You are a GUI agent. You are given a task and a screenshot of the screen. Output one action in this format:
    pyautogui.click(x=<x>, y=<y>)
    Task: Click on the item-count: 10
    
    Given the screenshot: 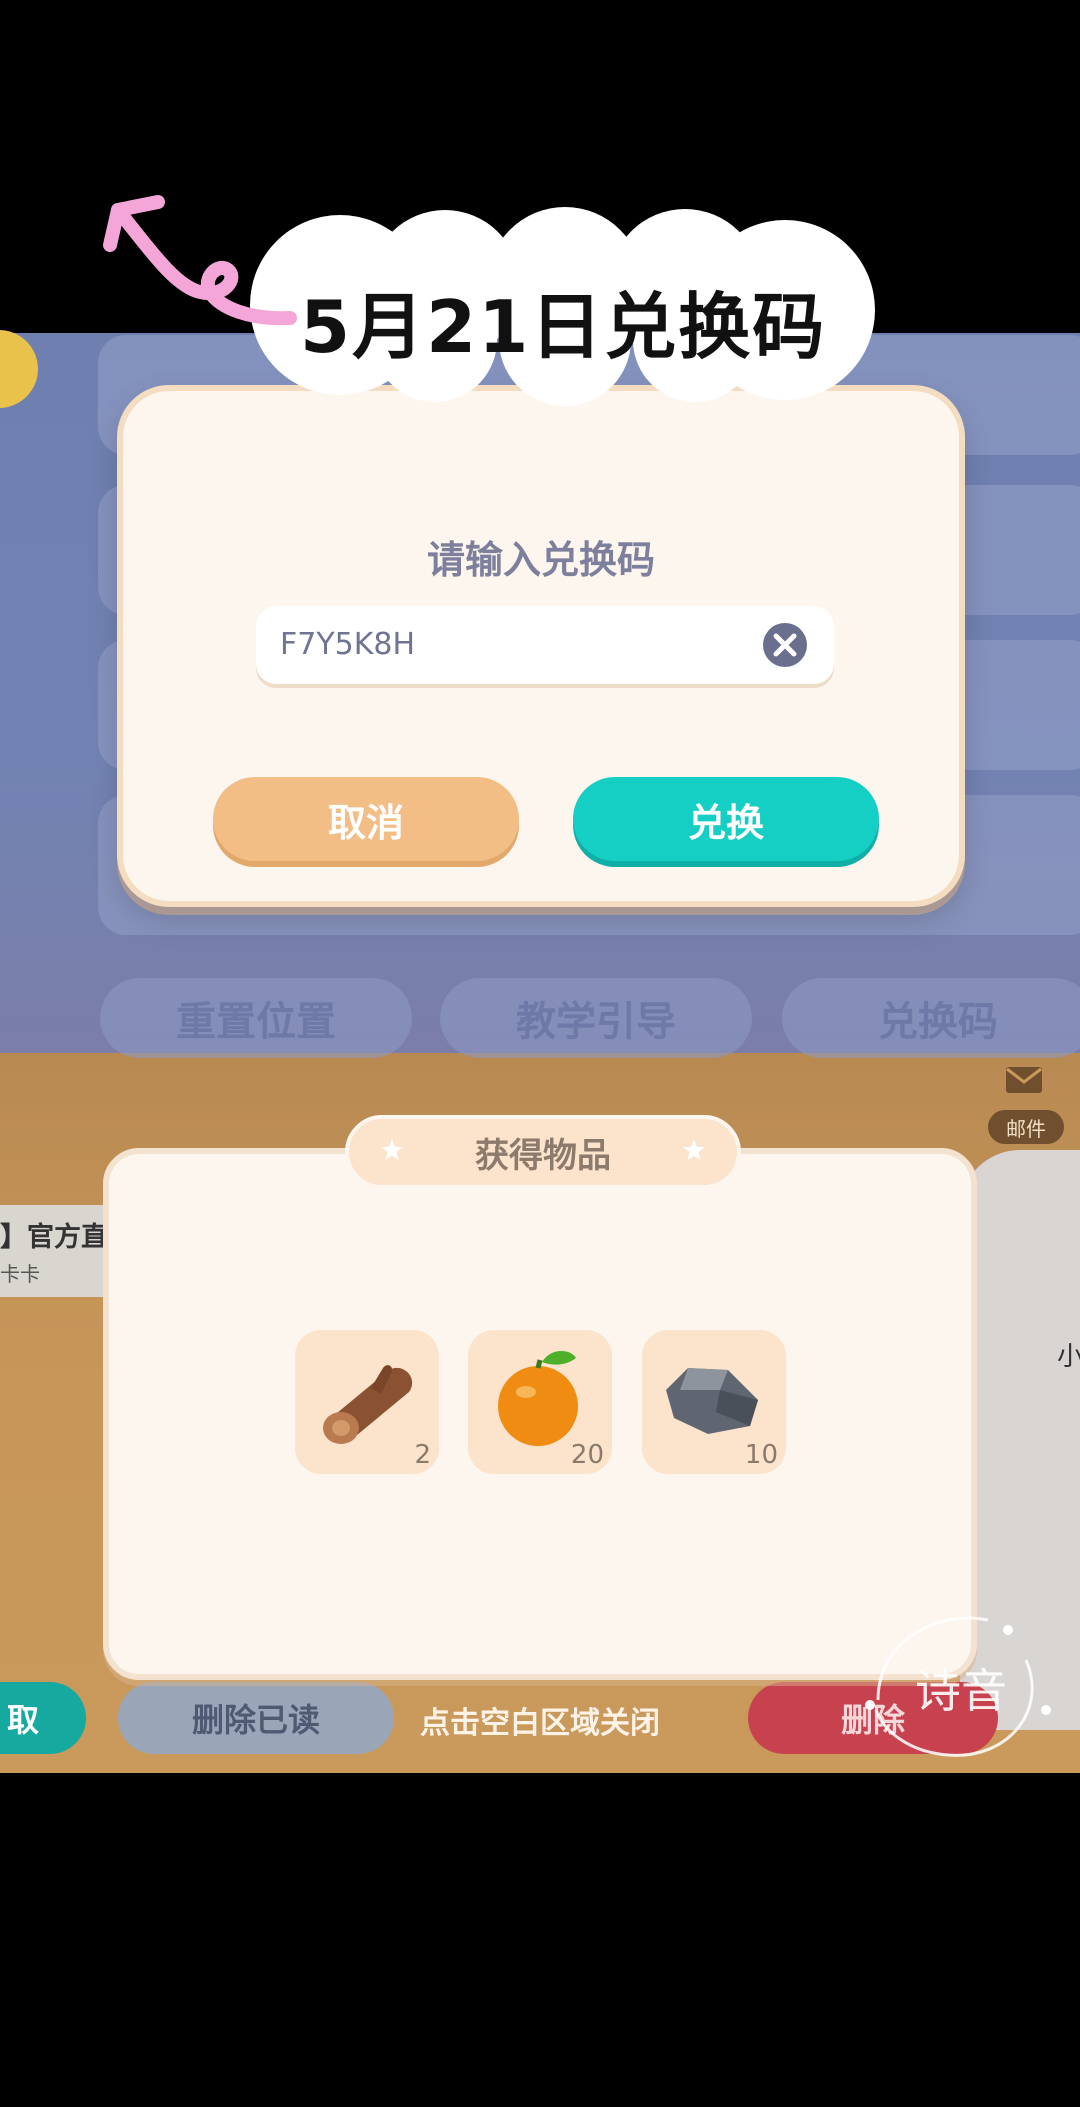 What is the action you would take?
    pyautogui.click(x=761, y=1455)
    